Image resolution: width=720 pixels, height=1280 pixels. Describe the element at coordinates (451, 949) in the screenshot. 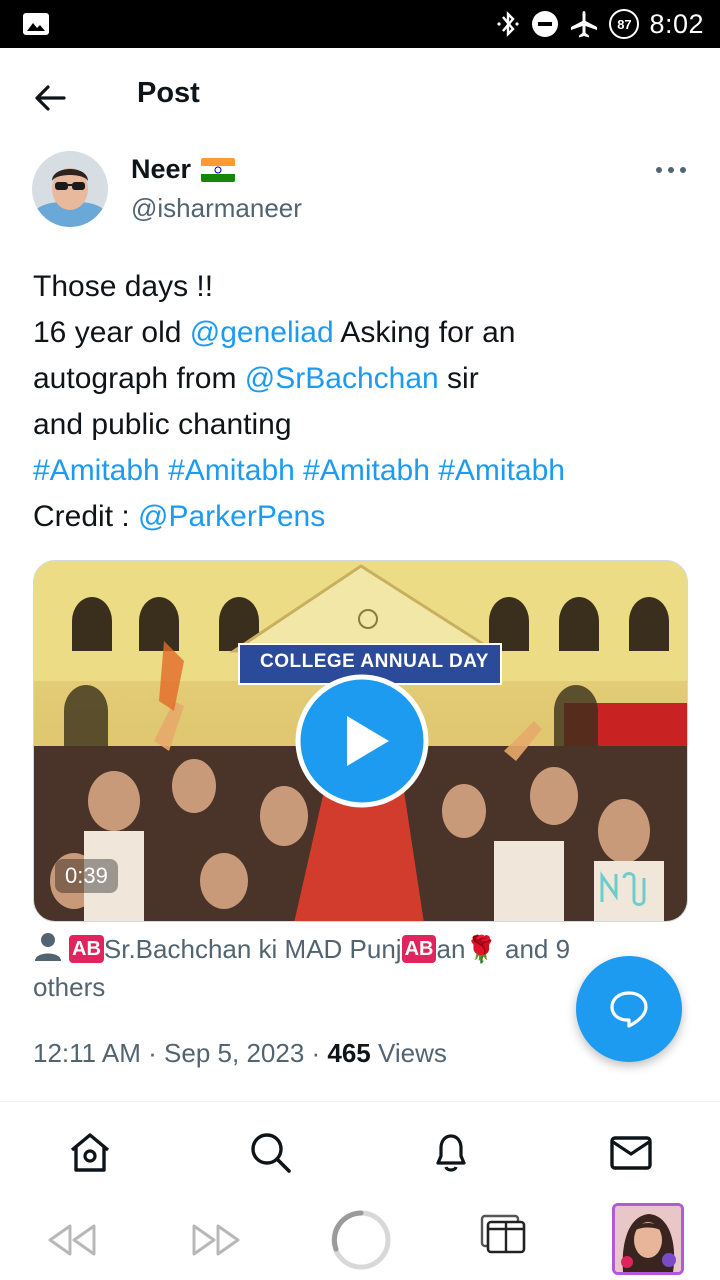

I see `liked-by-text: an` at that location.